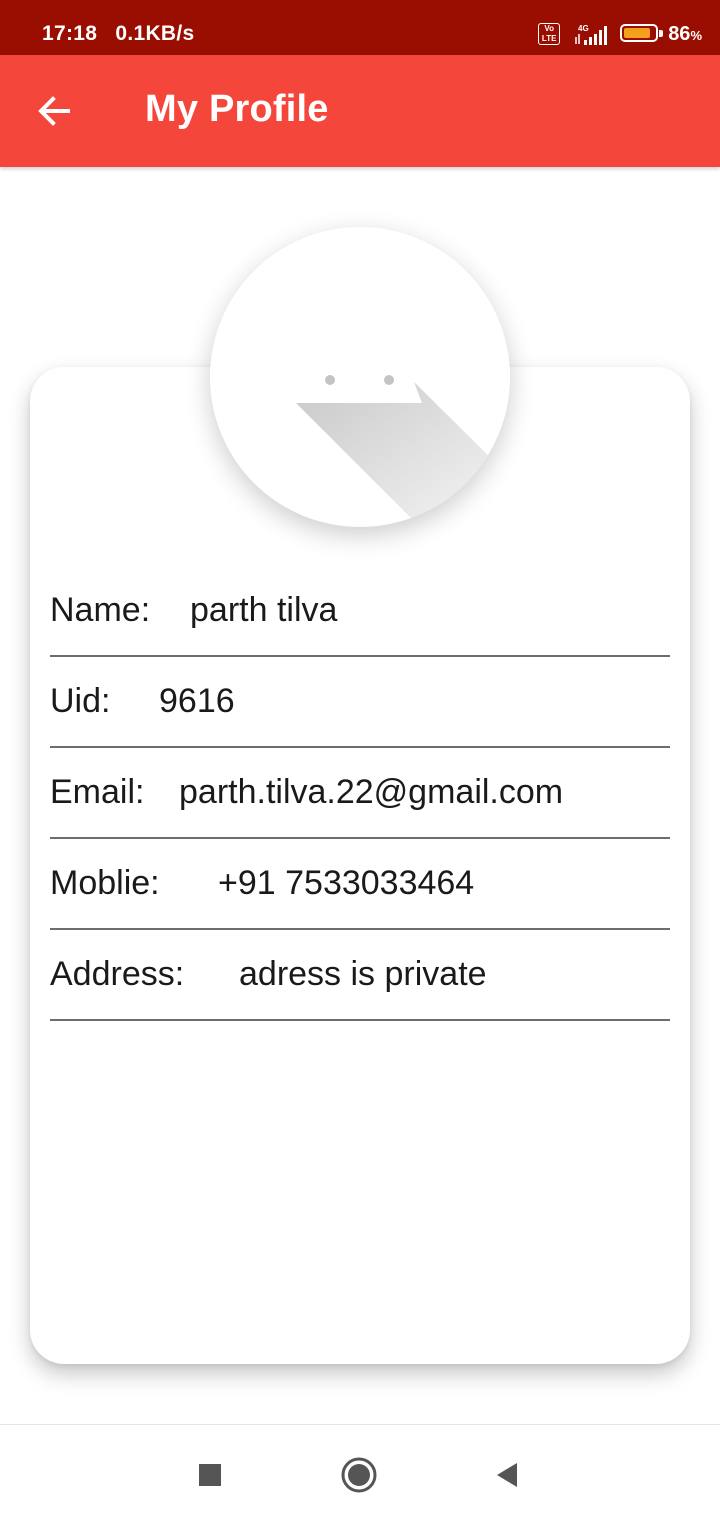 This screenshot has width=720, height=1521. I want to click on profile-field-email: Email: parth.tilva.22@gmail.com, so click(360, 794).